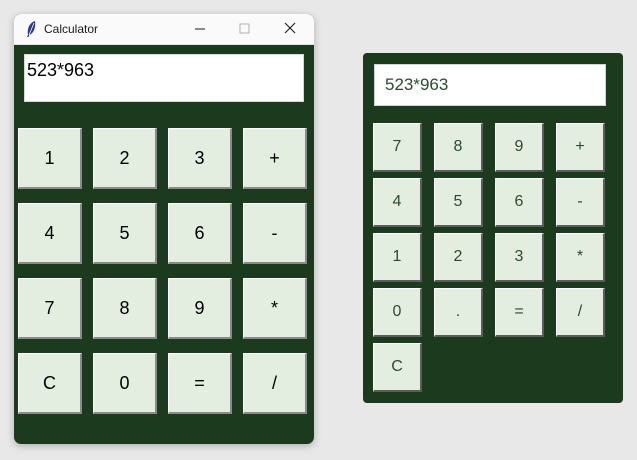  I want to click on minimize-icon, so click(200, 29).